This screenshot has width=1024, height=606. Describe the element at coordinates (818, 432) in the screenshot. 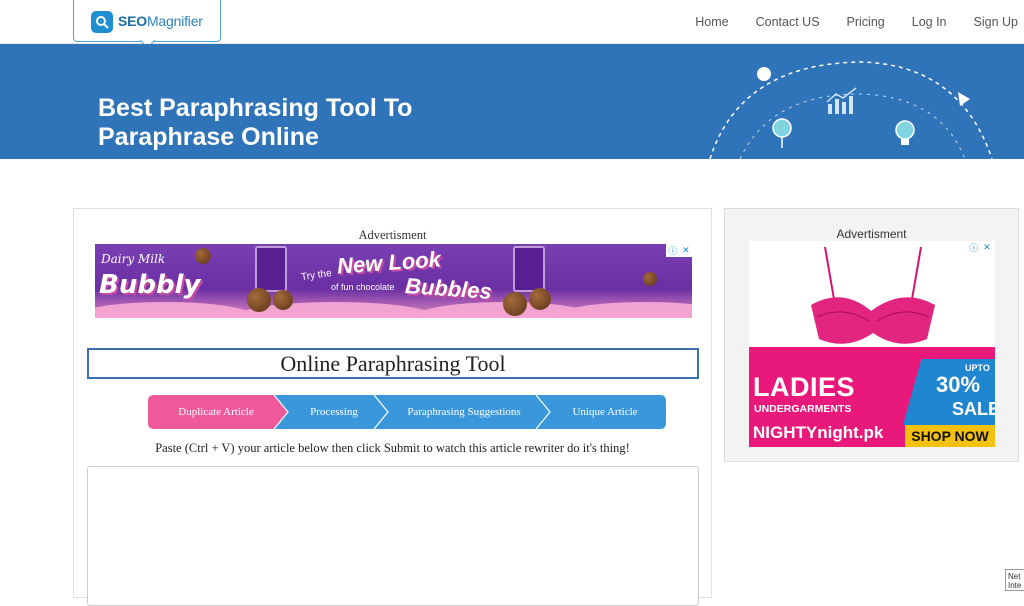

I see `ad-store-name: NIGHTYnight.pk` at that location.